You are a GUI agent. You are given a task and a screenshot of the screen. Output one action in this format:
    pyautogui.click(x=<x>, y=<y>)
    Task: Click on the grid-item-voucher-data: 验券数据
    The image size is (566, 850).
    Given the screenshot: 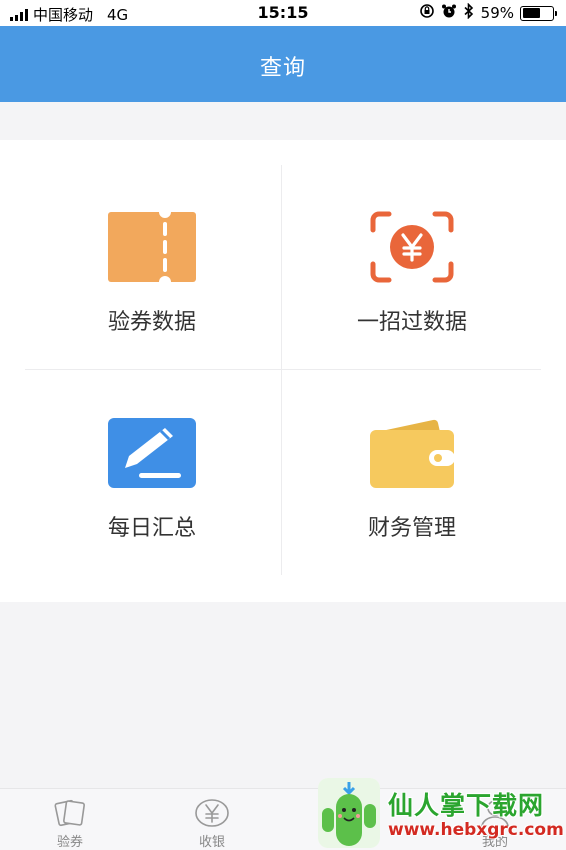 What is the action you would take?
    pyautogui.click(x=152, y=240)
    